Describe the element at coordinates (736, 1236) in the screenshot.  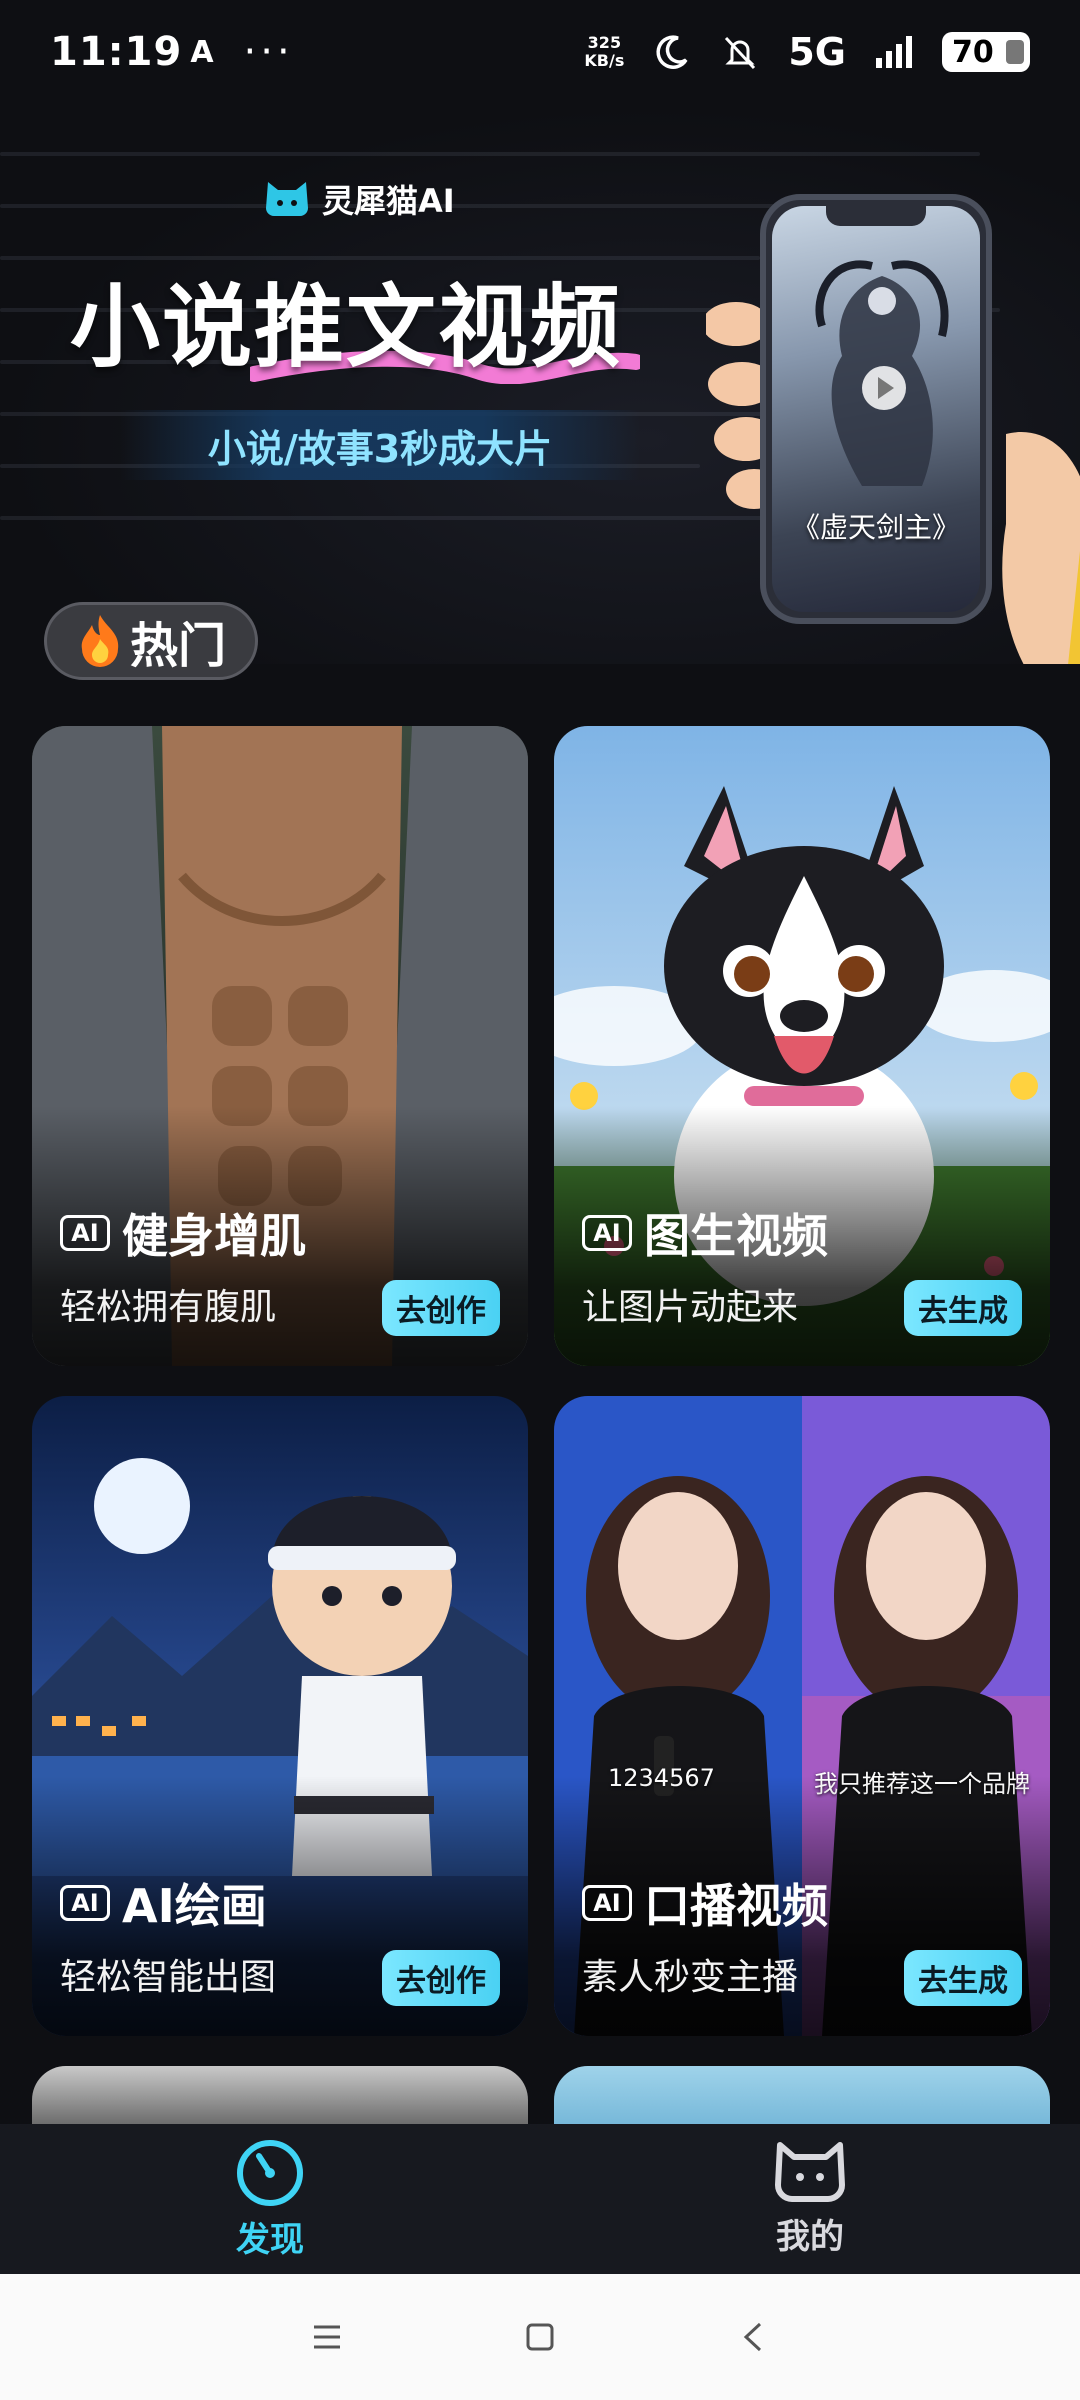
I see `card-title-text: 图生视频` at that location.